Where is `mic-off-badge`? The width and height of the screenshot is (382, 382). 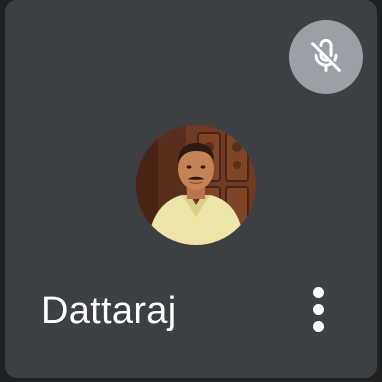 mic-off-badge is located at coordinates (326, 57).